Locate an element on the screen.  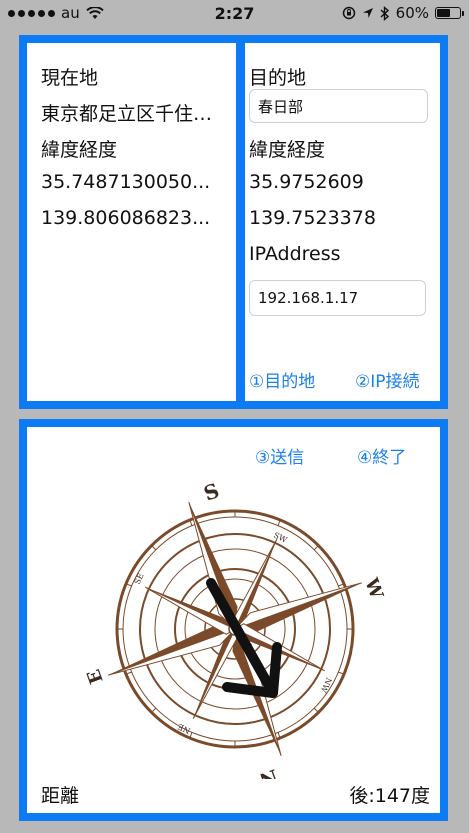
end-button: ④終了 is located at coordinates (381, 455).